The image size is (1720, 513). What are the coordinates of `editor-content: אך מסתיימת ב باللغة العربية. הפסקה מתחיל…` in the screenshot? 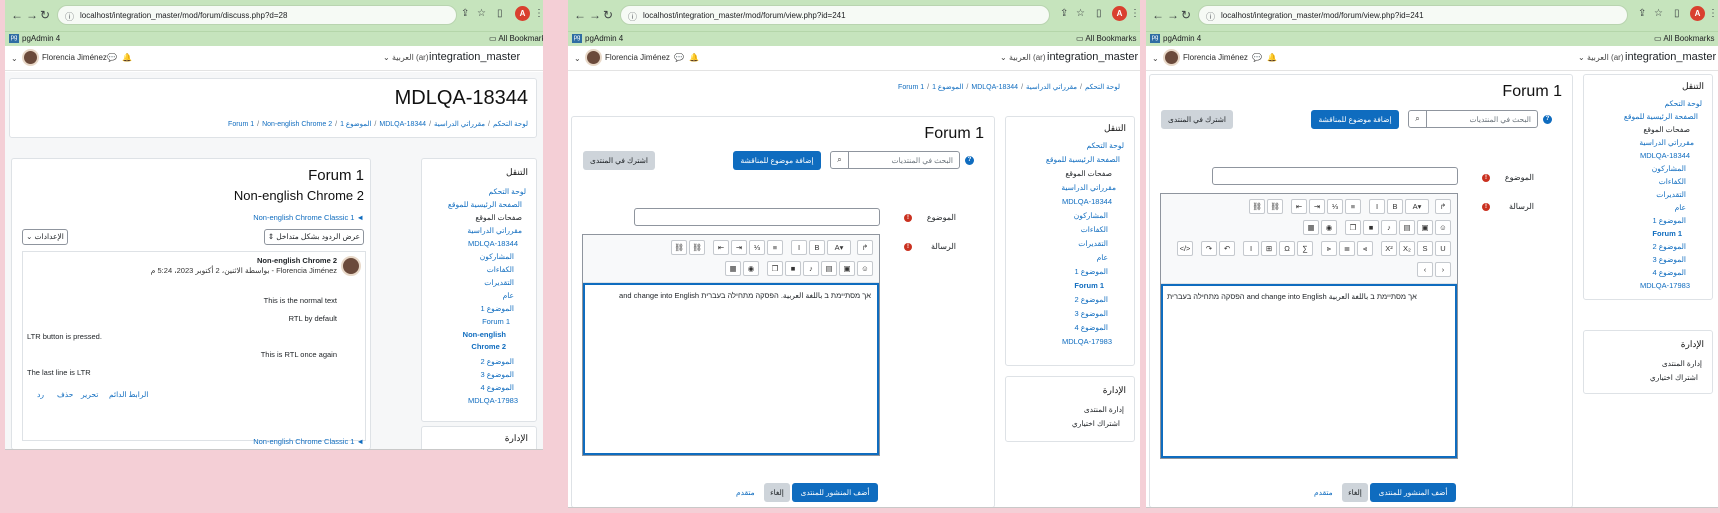 It's located at (731, 369).